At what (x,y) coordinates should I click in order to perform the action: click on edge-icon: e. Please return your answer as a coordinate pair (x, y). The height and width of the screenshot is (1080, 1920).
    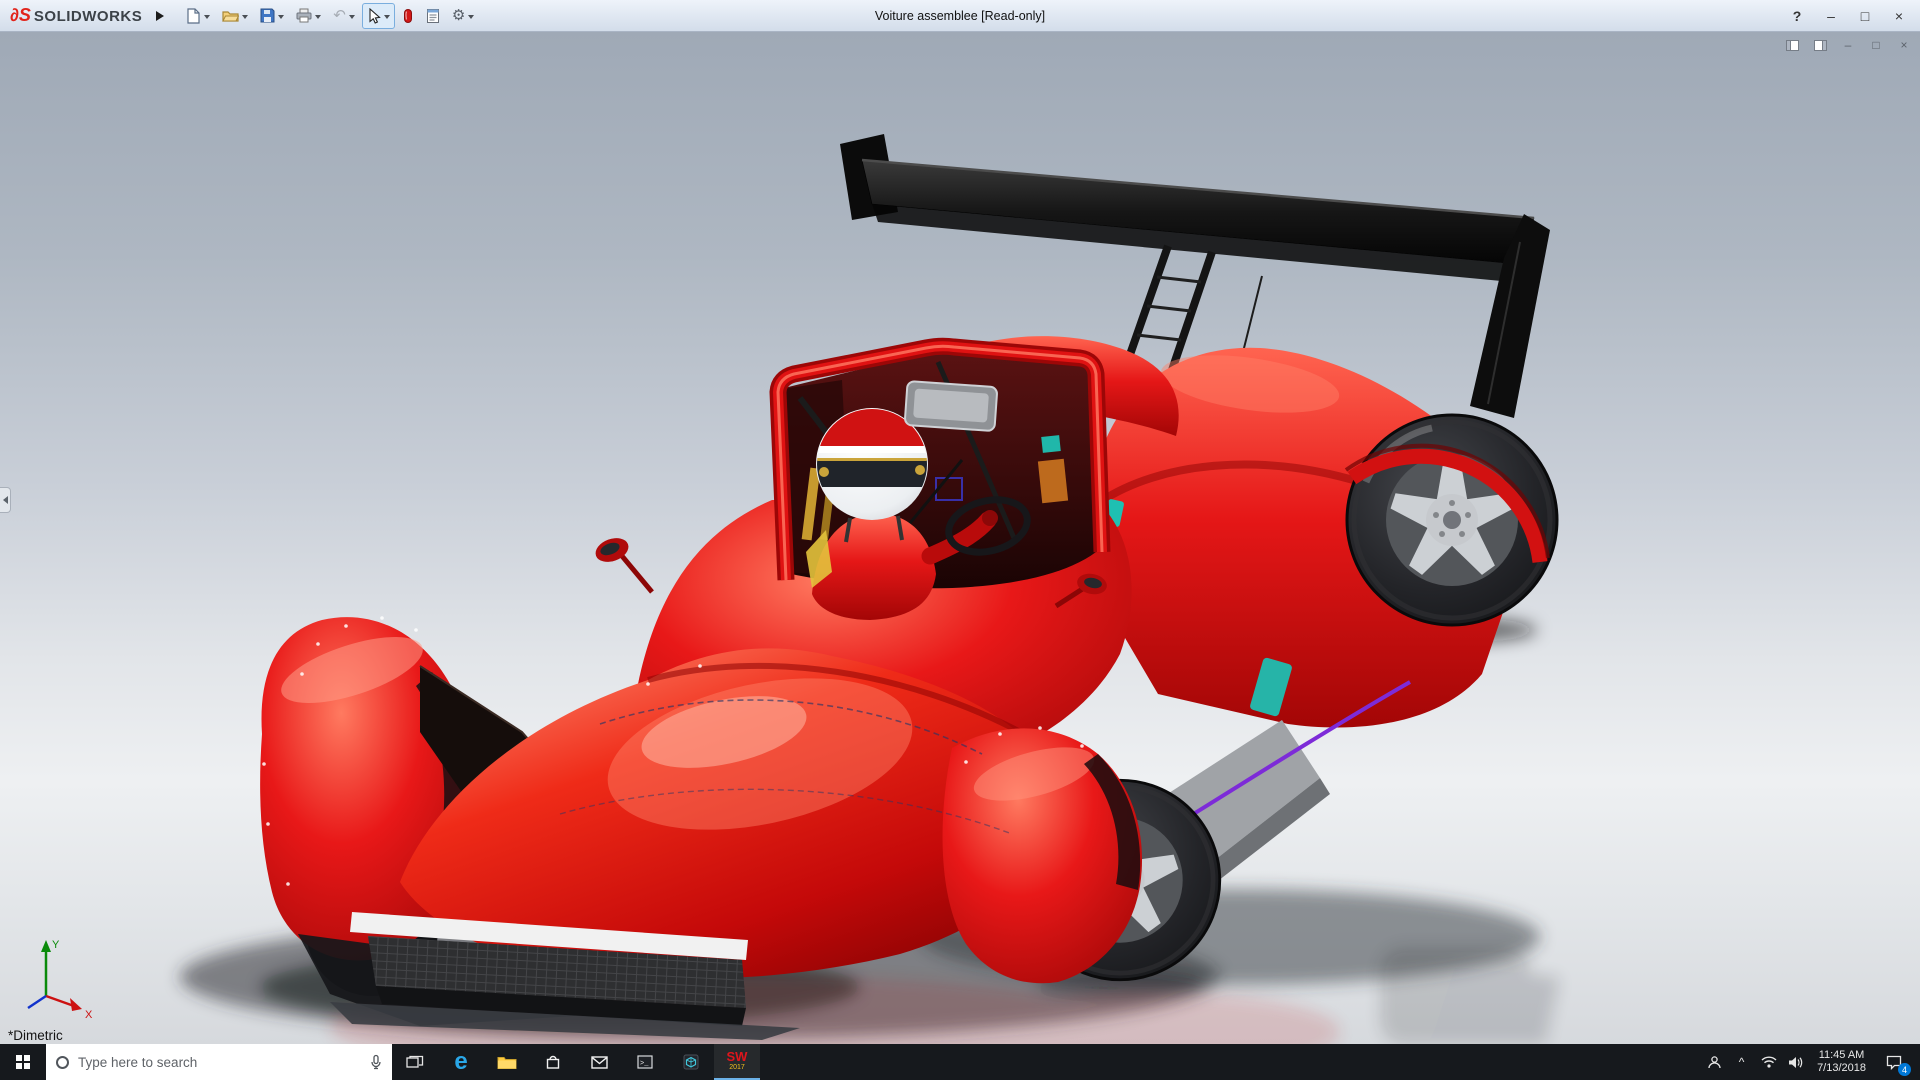
    Looking at the image, I should click on (461, 1061).